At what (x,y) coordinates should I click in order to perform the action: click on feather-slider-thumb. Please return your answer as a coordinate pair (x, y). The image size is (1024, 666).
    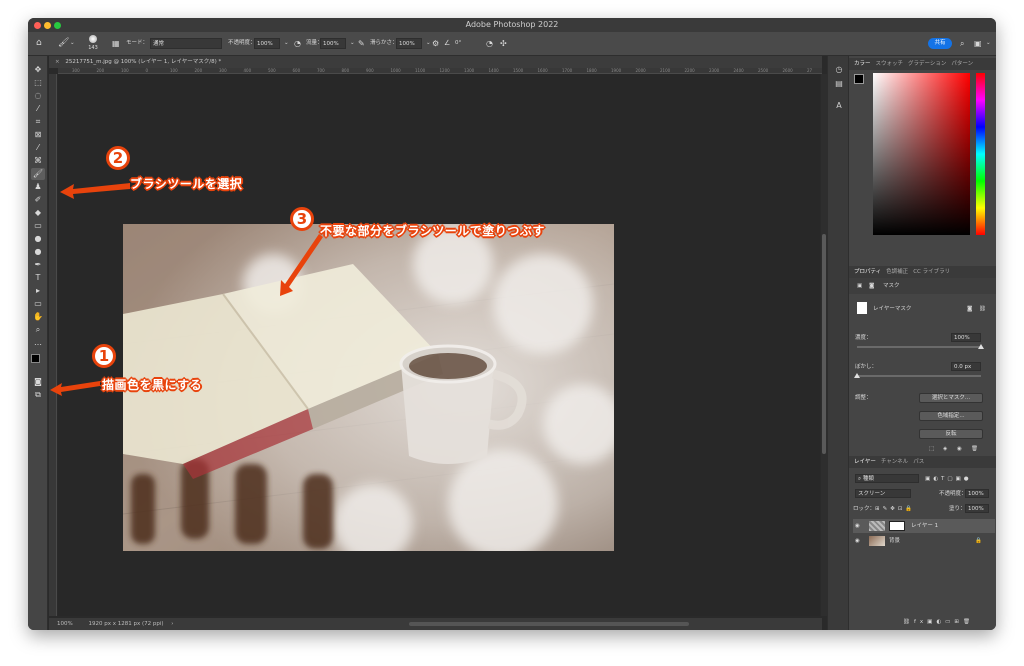
    Looking at the image, I should click on (857, 375).